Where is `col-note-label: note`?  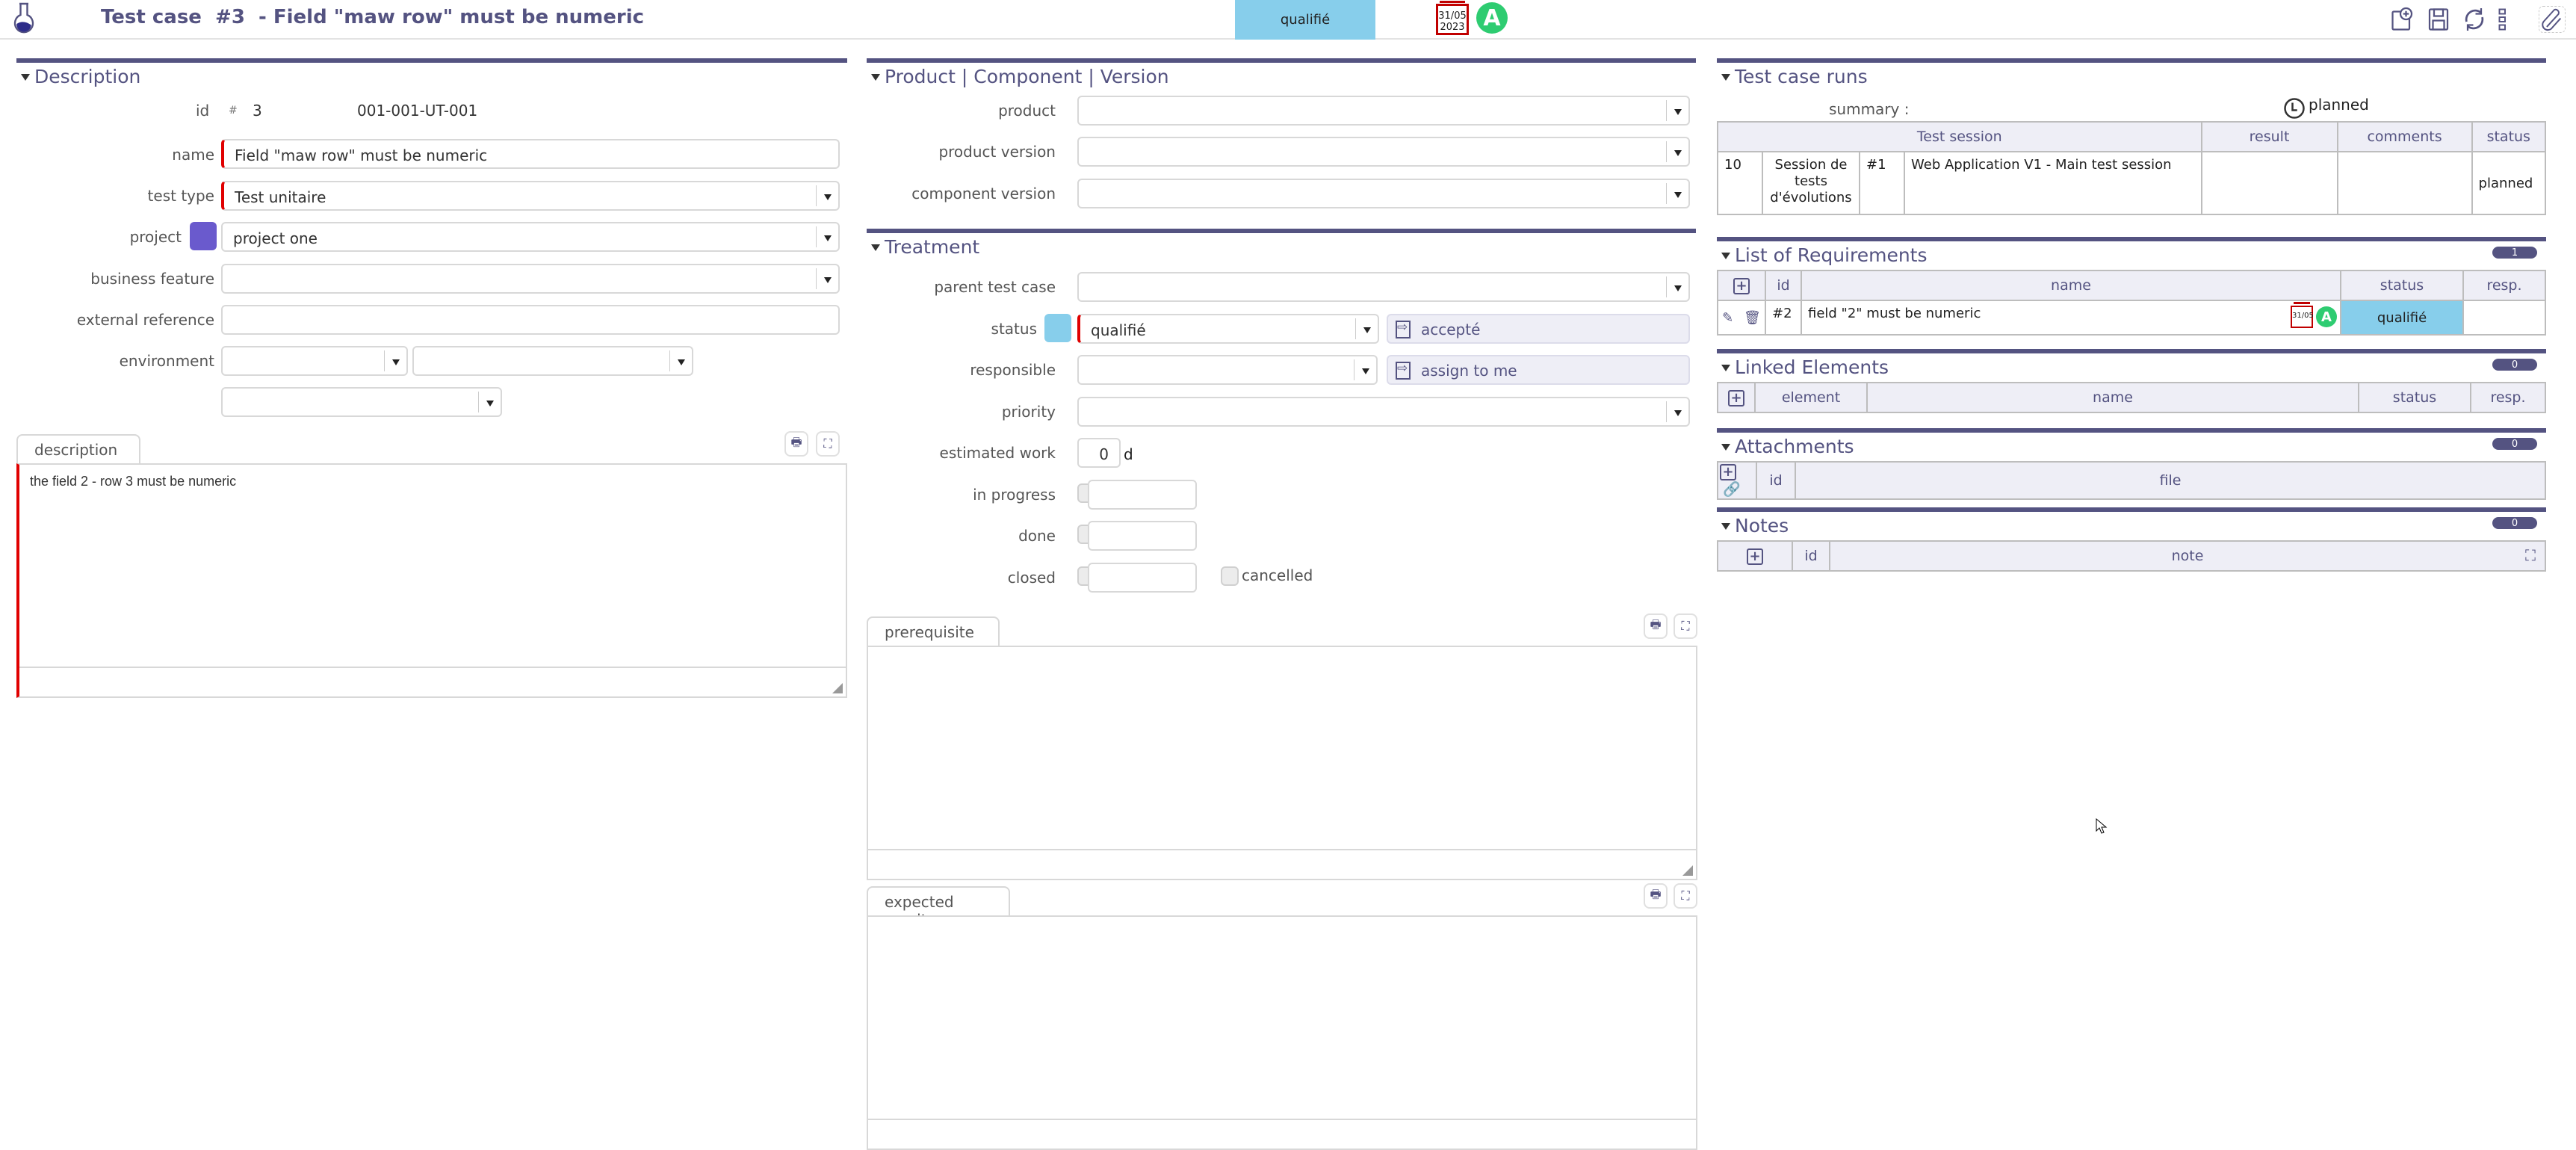
col-note-label: note is located at coordinates (2187, 556).